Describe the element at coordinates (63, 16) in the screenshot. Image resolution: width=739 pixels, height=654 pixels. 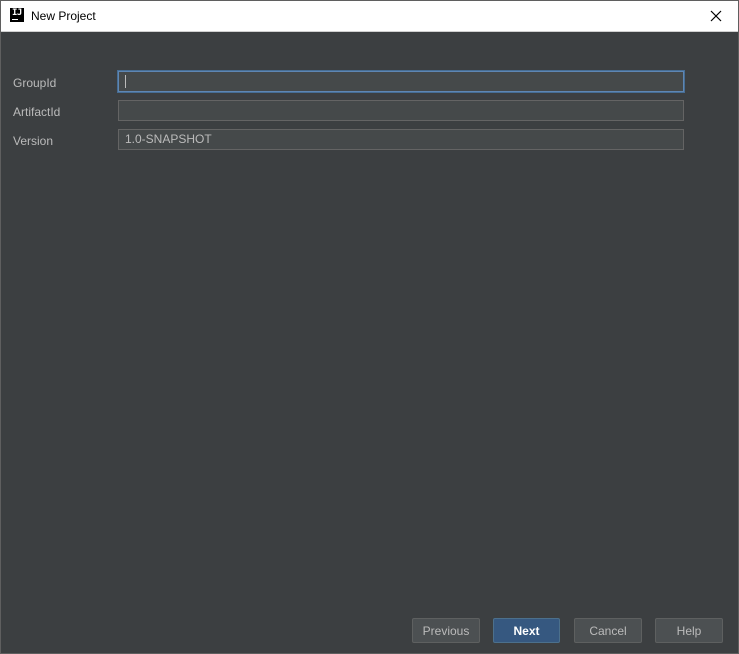
I see `window-title: New Project` at that location.